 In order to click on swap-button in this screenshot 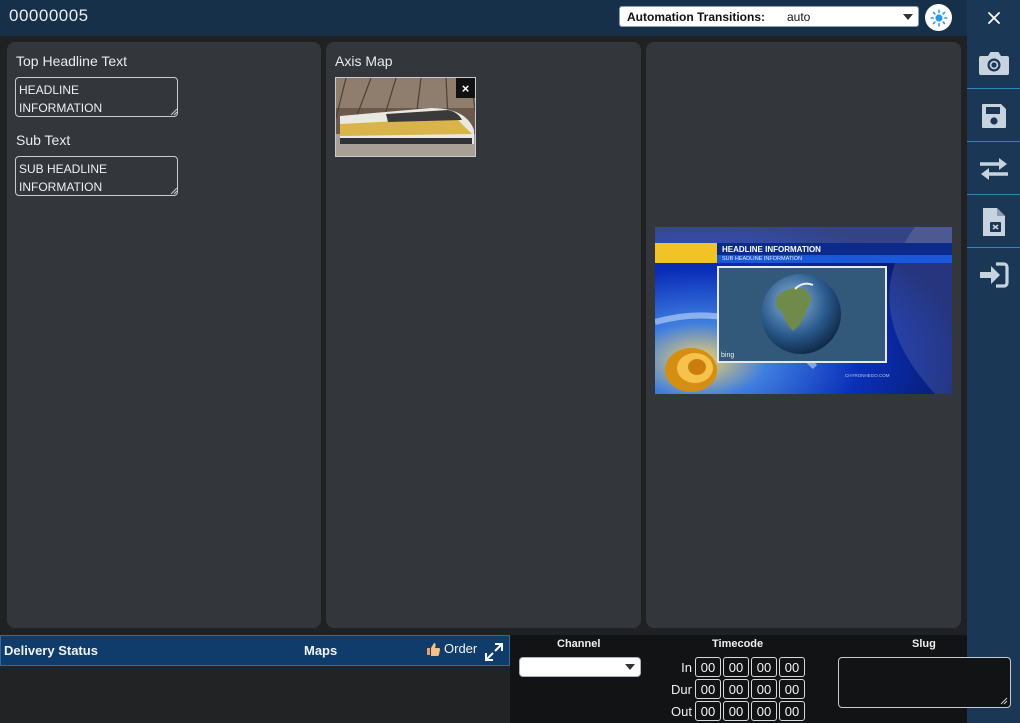, I will do `click(993, 169)`.